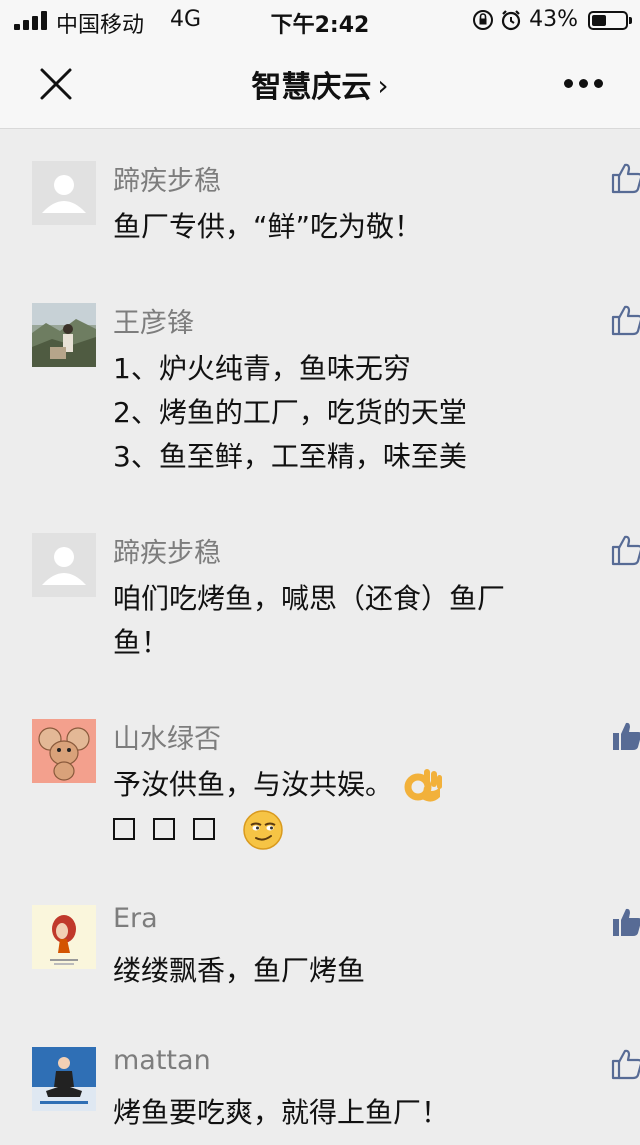 Image resolution: width=640 pixels, height=1145 pixels. I want to click on comment-line: 烤鱼要吃爽，就得上鱼厂！, so click(281, 1112).